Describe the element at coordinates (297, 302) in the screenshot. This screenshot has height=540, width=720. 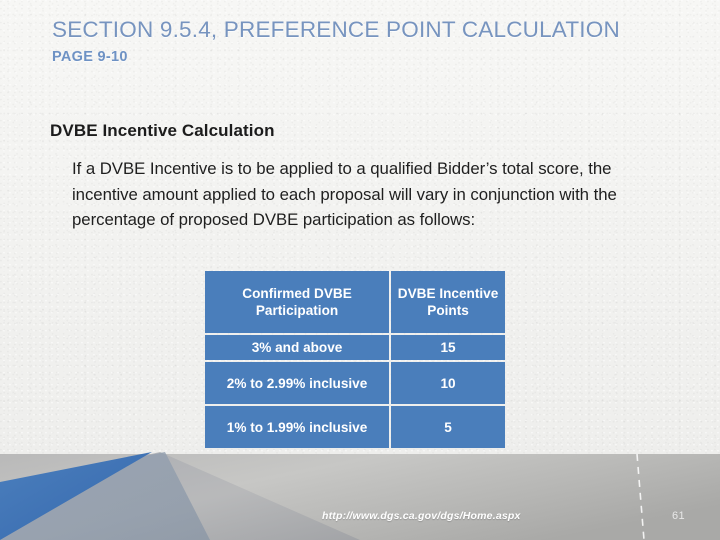
I see `column-header-participation: Confirmed DVBE Participation` at that location.